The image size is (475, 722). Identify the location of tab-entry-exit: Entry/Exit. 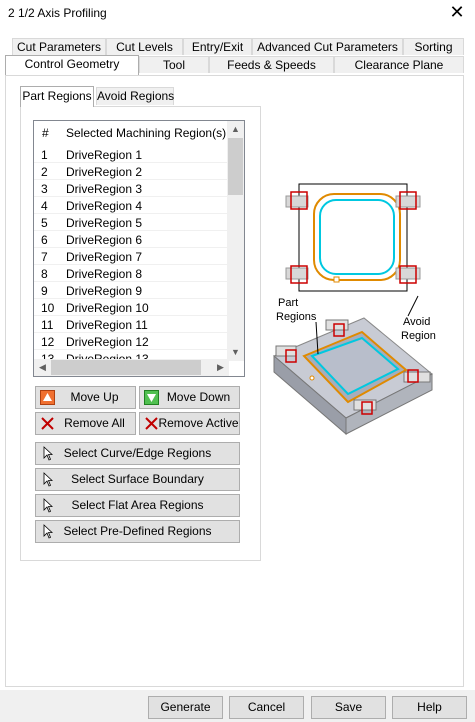
(217, 46).